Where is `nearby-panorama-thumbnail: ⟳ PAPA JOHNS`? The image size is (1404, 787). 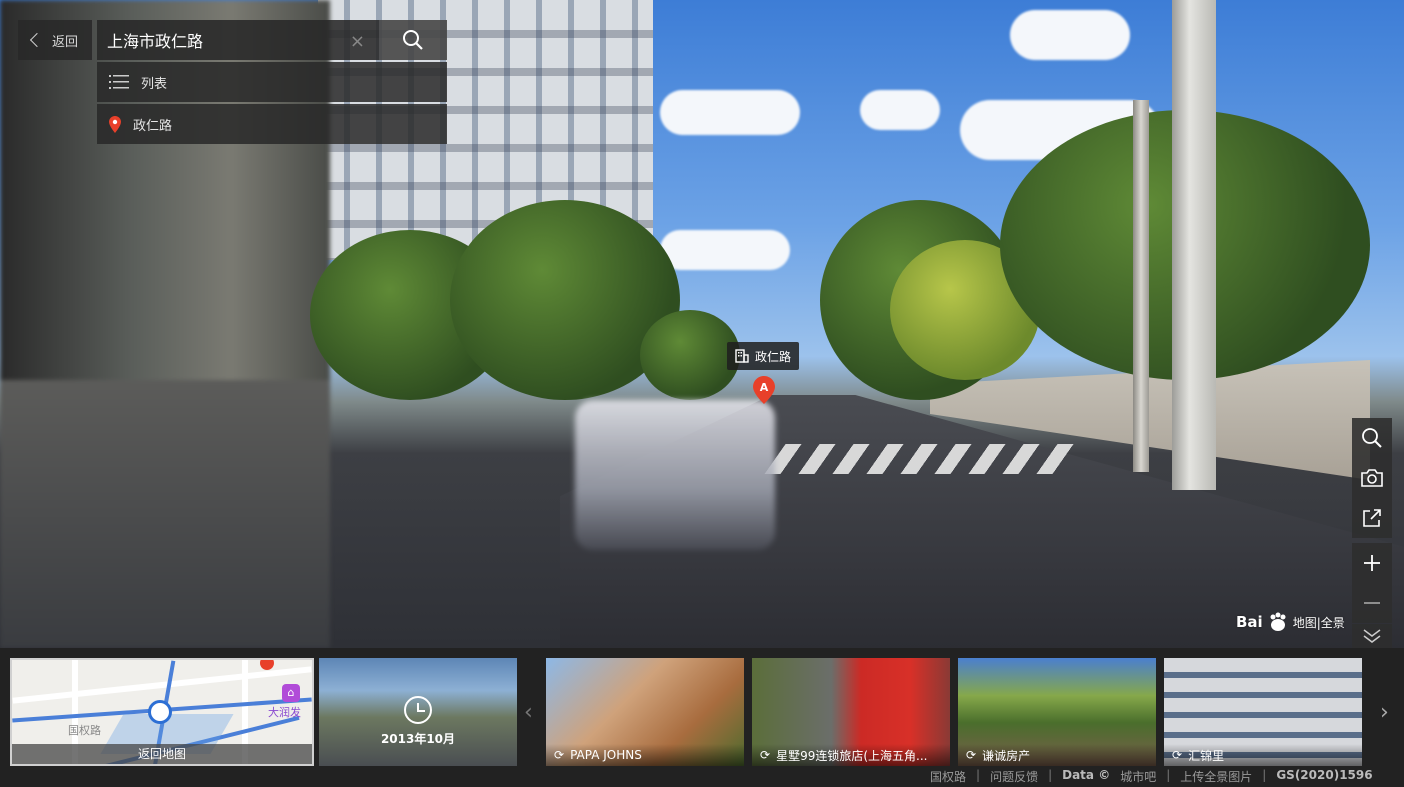 nearby-panorama-thumbnail: ⟳ PAPA JOHNS is located at coordinates (645, 712).